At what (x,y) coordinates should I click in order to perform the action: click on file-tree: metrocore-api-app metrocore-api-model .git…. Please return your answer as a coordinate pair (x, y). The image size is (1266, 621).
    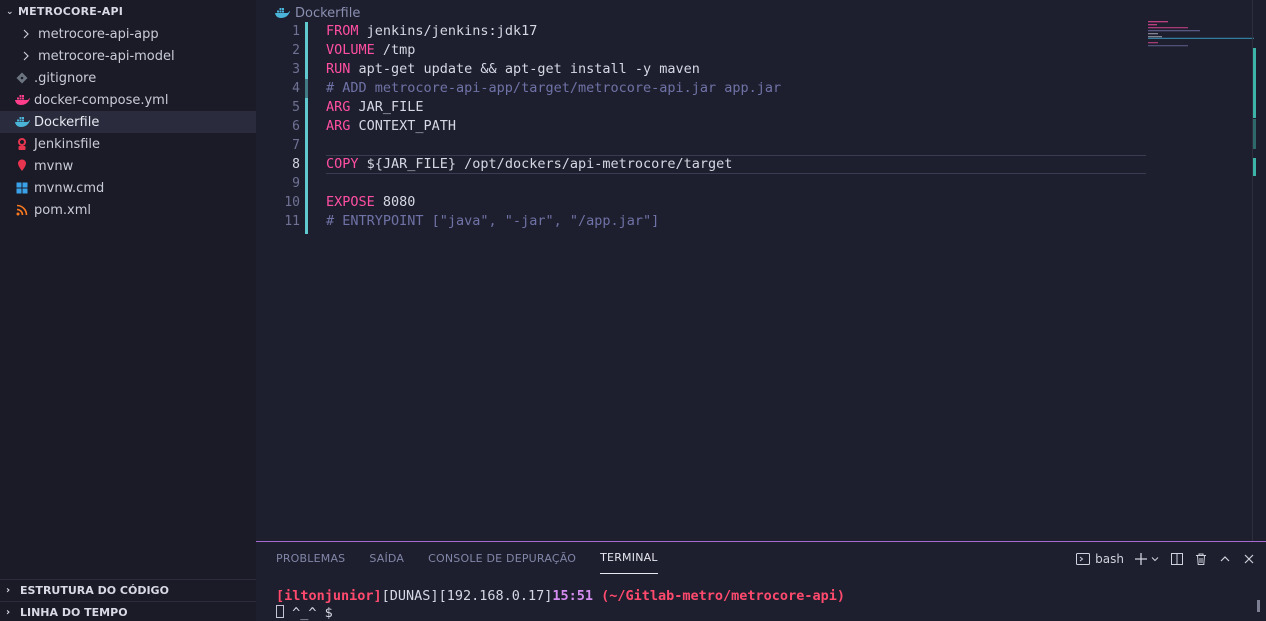
    Looking at the image, I should click on (128, 122).